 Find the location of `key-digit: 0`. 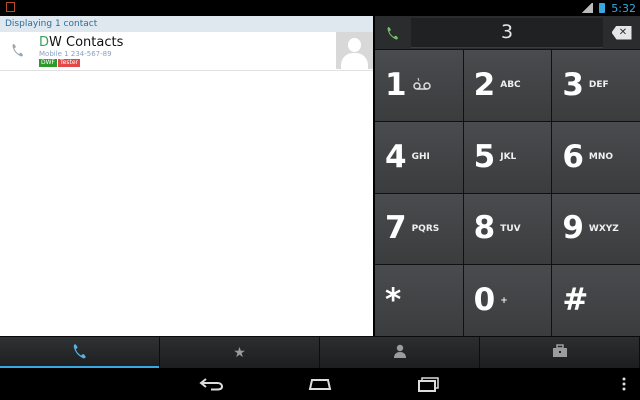

key-digit: 0 is located at coordinates (484, 300).